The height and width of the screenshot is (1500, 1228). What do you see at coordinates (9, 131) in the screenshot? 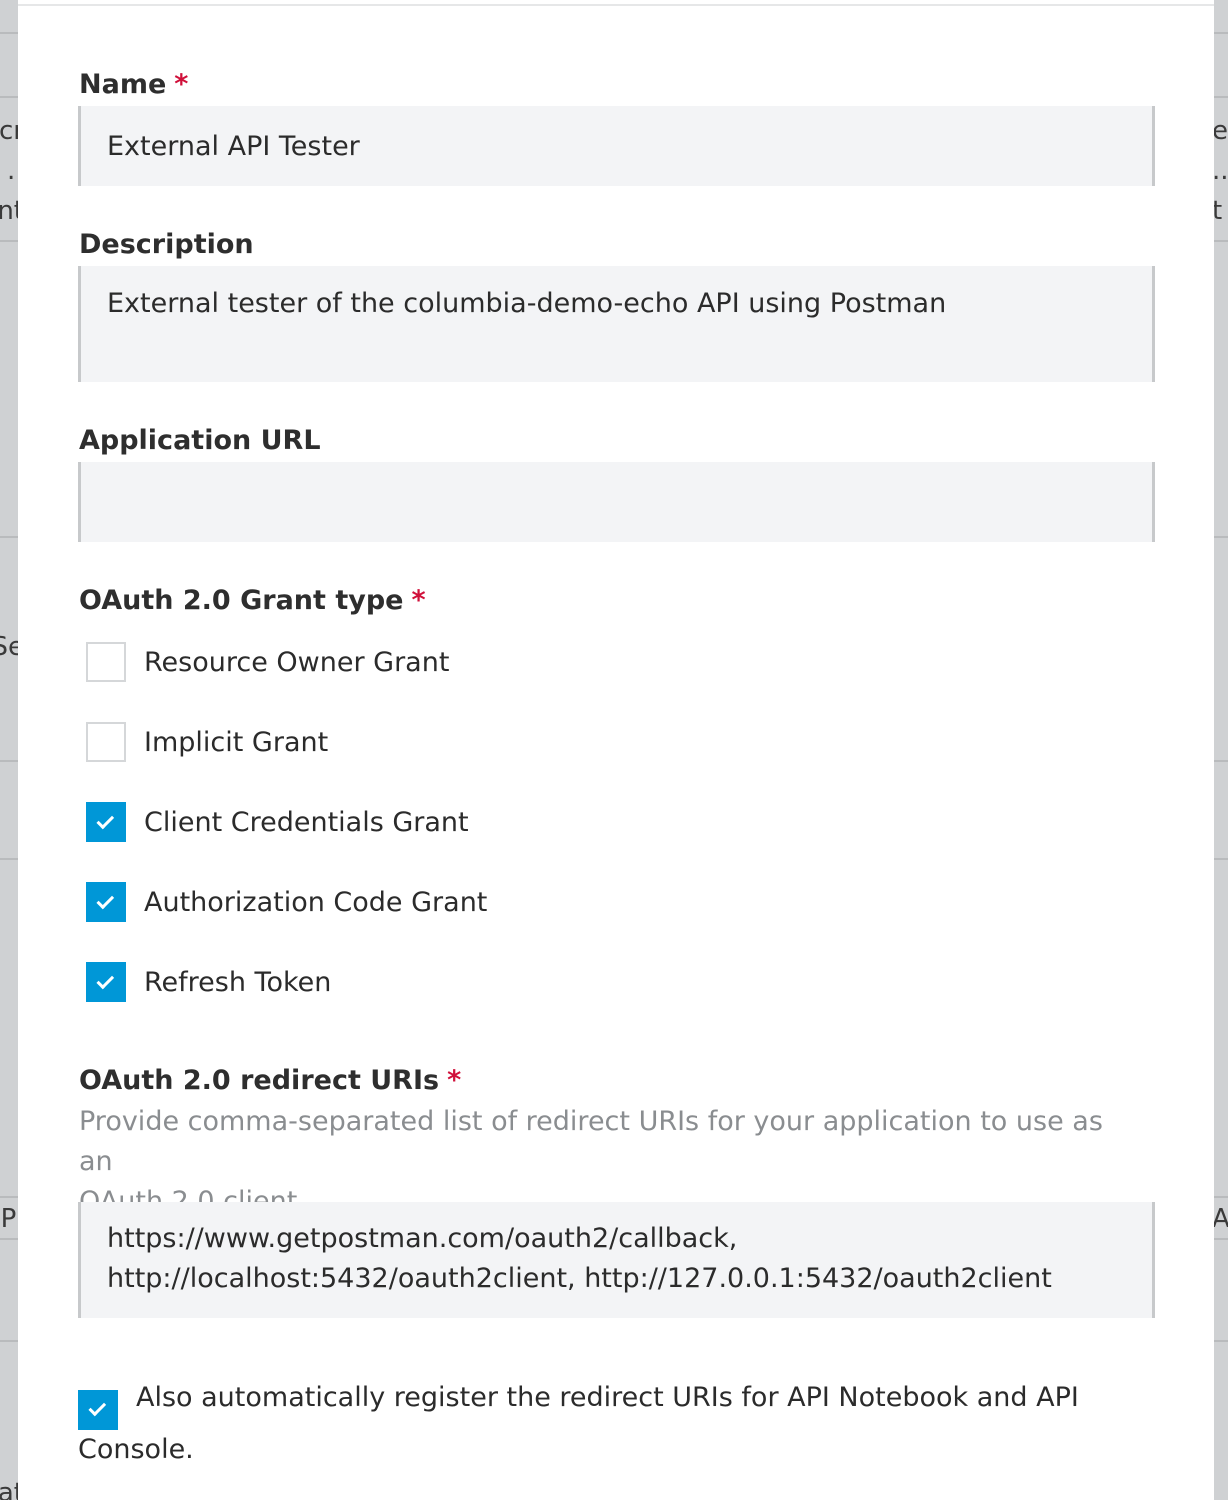
I see `background-text: cr` at bounding box center [9, 131].